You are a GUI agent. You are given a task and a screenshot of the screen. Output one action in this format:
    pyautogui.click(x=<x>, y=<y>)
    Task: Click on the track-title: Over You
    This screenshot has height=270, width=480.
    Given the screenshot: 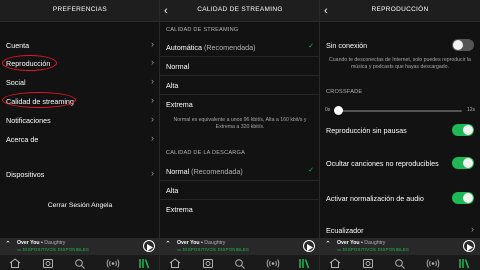 What is the action you would take?
    pyautogui.click(x=188, y=243)
    